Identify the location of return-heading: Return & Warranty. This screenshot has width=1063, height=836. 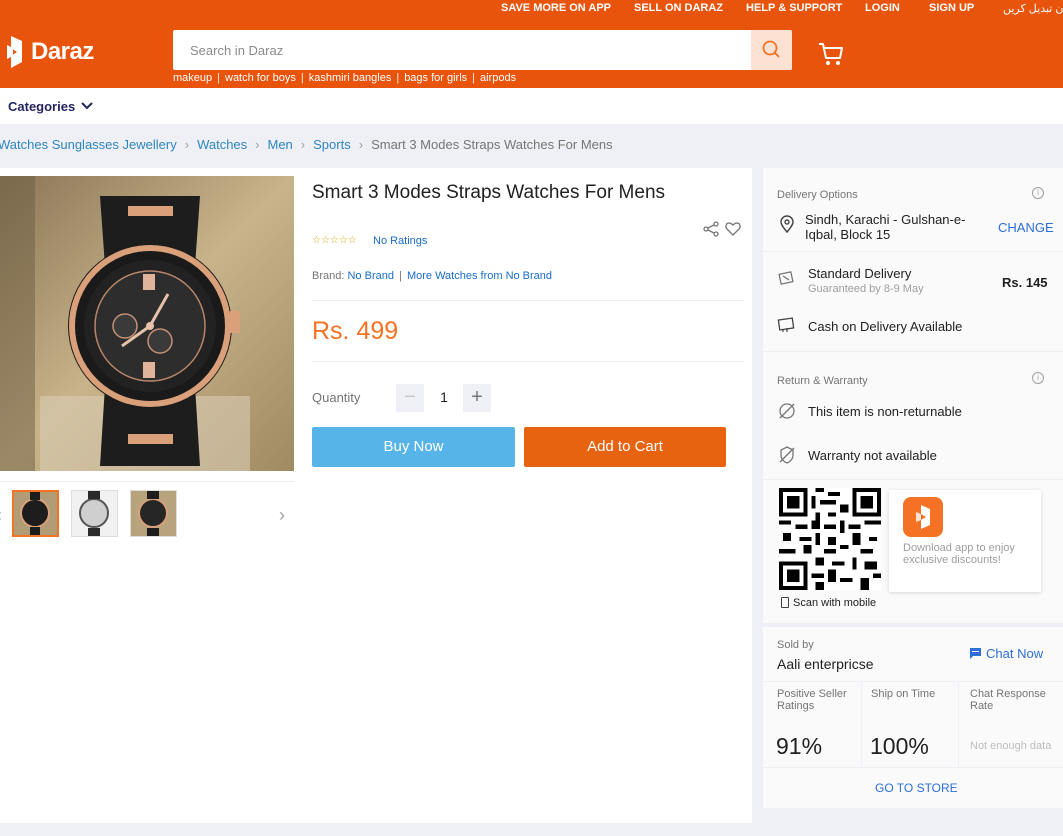
(822, 381).